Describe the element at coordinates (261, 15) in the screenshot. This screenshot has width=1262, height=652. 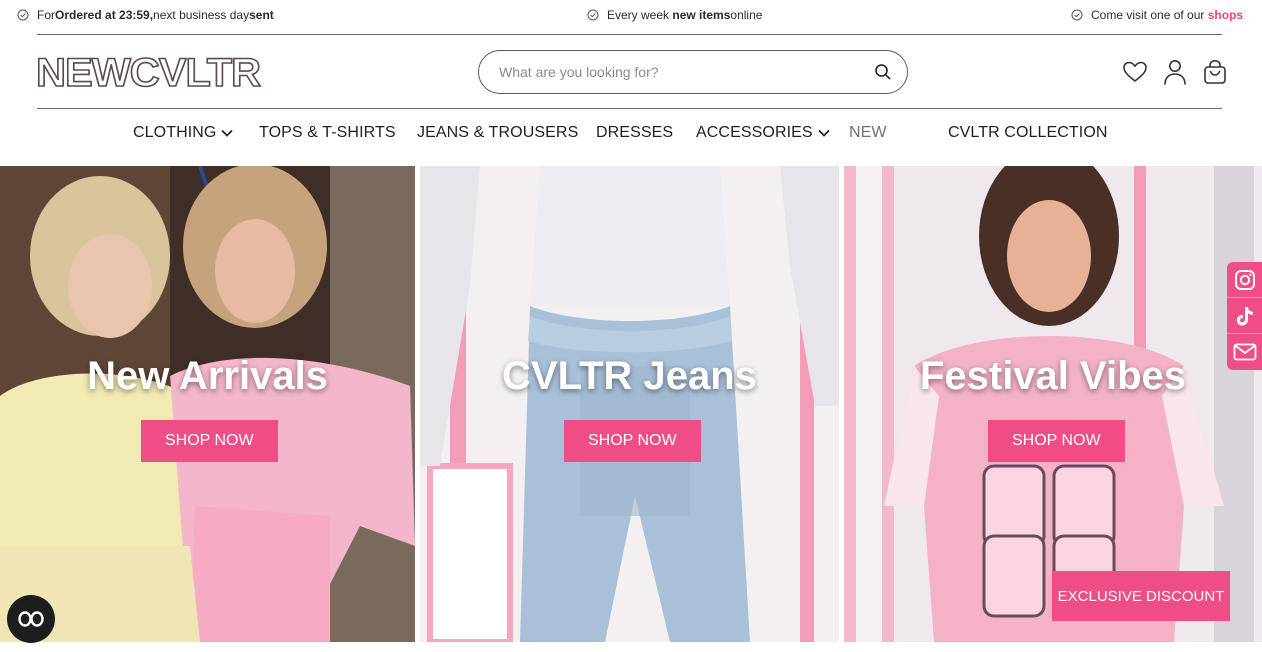
I see `usp-delivery-sent: sent` at that location.